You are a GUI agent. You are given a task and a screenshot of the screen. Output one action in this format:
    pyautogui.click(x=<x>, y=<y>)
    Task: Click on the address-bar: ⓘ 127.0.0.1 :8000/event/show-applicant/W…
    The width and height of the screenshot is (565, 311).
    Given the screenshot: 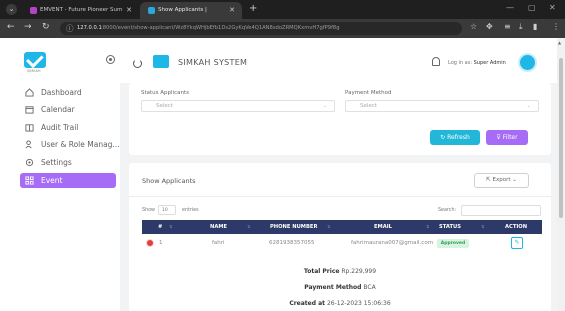 What is the action you would take?
    pyautogui.click(x=261, y=28)
    